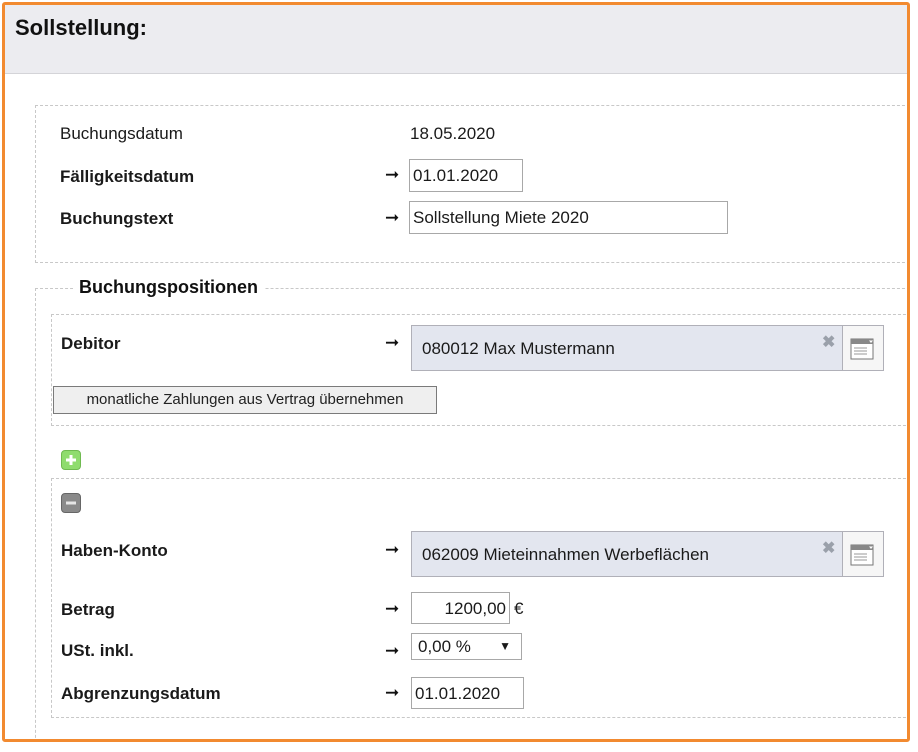 The width and height of the screenshot is (918, 752). I want to click on betrag-input: 1200,00, so click(460, 608).